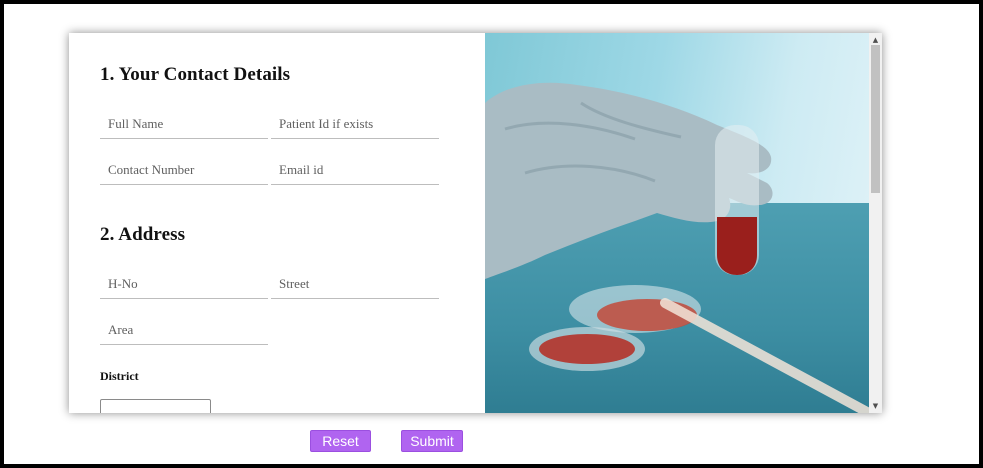 This screenshot has width=983, height=468. What do you see at coordinates (355, 279) in the screenshot?
I see `street-field` at bounding box center [355, 279].